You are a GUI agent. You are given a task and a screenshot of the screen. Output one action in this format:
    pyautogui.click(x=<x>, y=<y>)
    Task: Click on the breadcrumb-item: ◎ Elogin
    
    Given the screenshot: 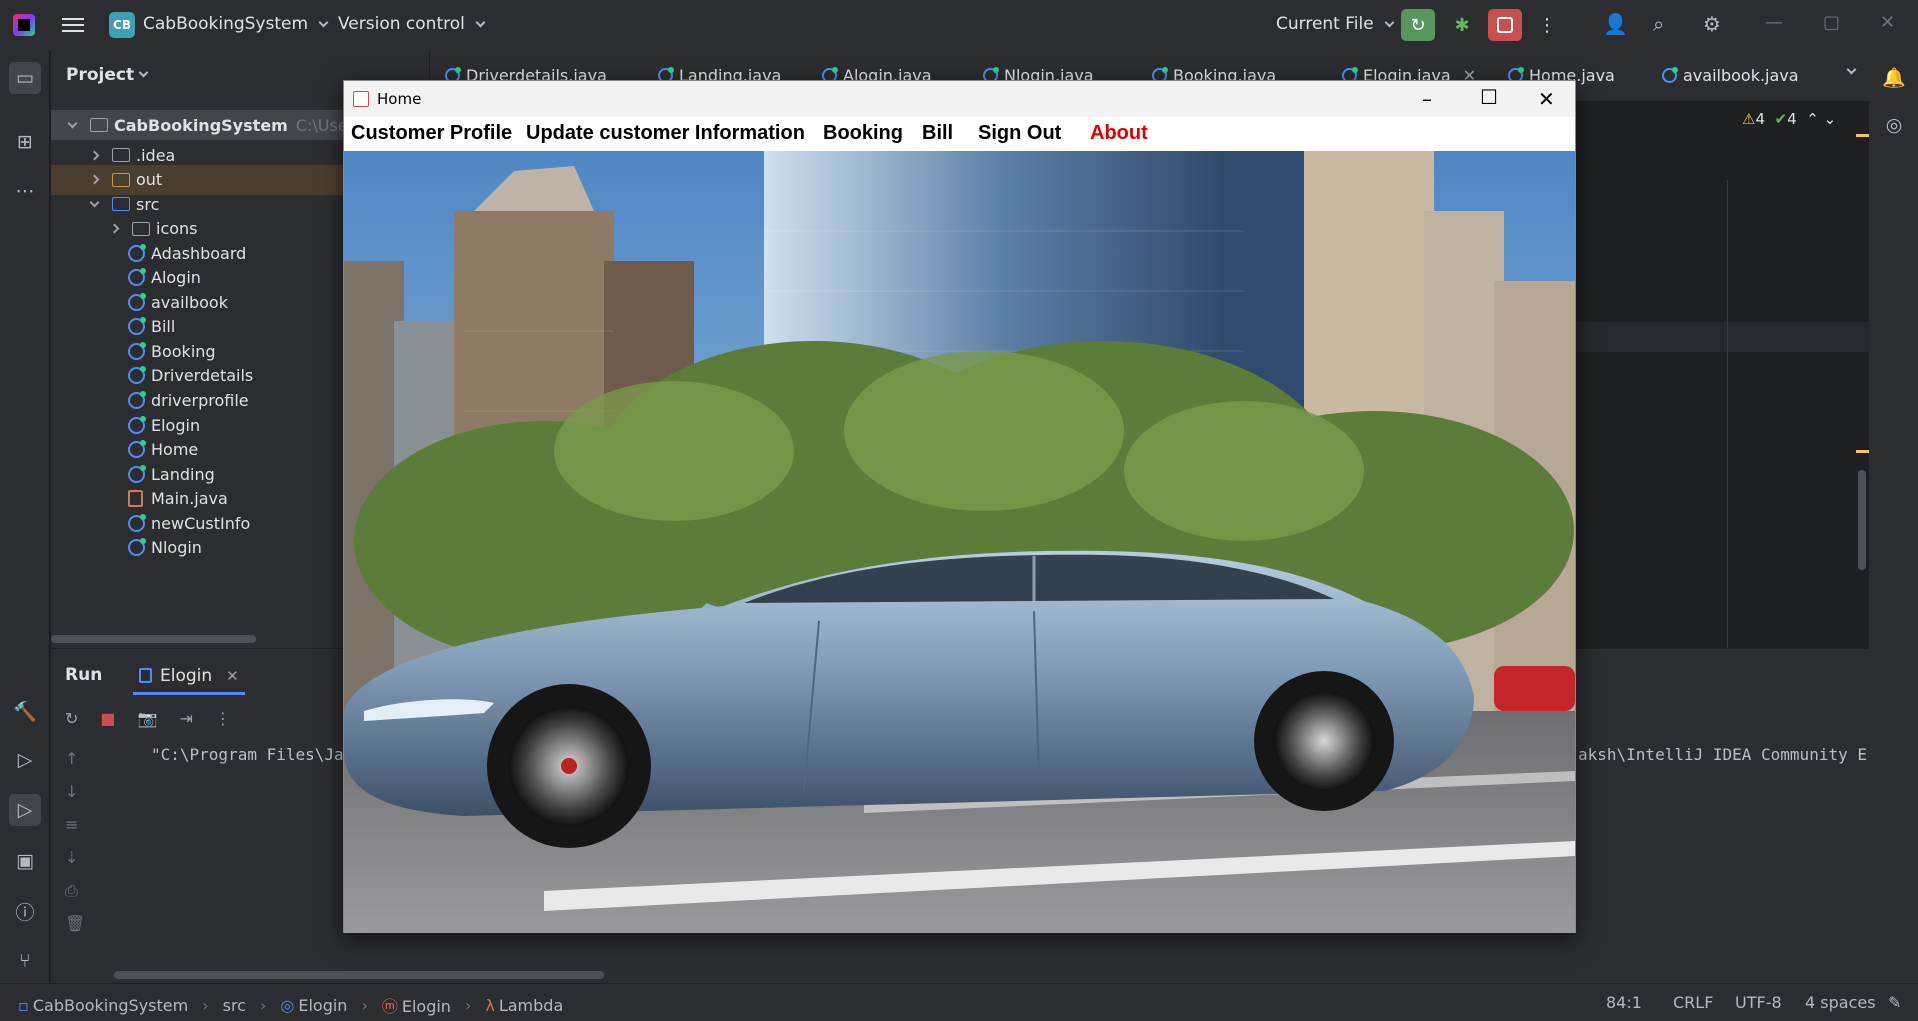 What is the action you would take?
    pyautogui.click(x=313, y=1005)
    